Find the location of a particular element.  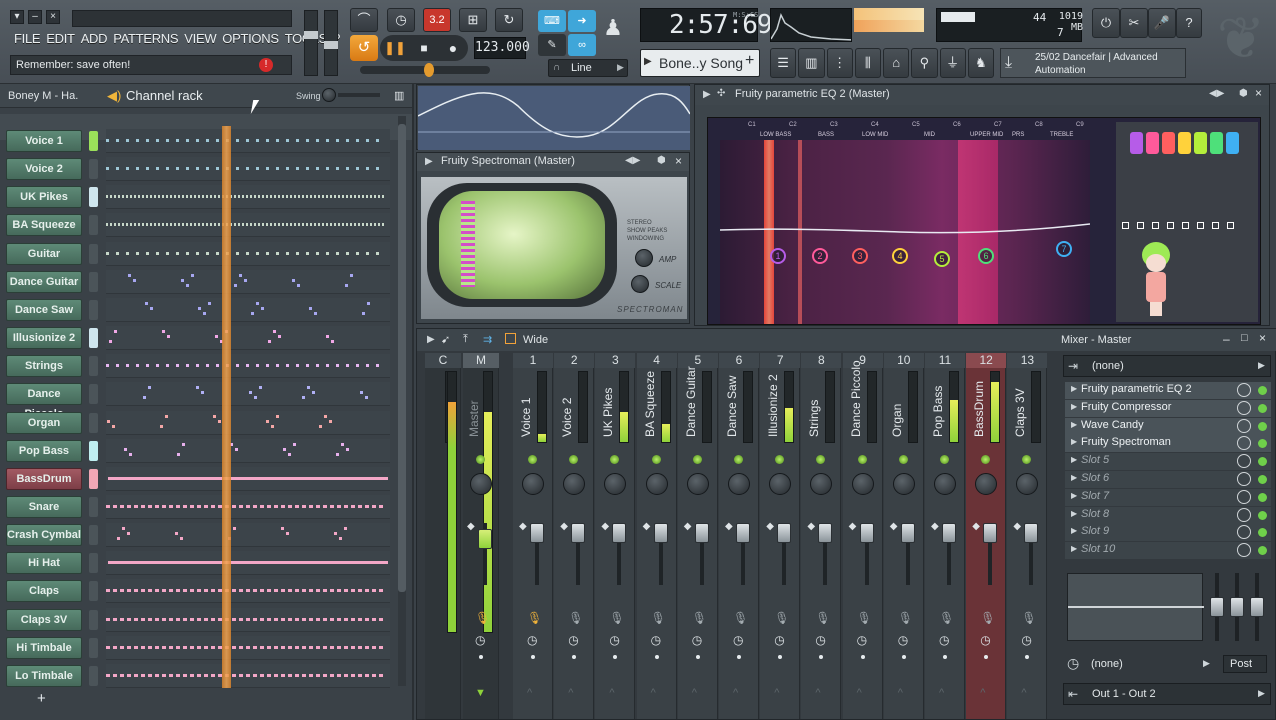

countdown-button: 3.2 is located at coordinates (437, 20).